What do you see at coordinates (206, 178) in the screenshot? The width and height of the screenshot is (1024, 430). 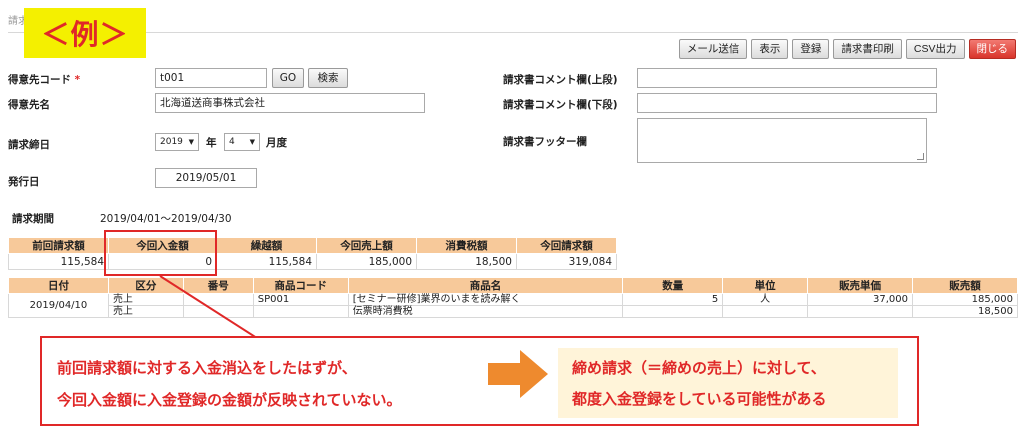 I see `issue-date-input: 2019/05/01` at bounding box center [206, 178].